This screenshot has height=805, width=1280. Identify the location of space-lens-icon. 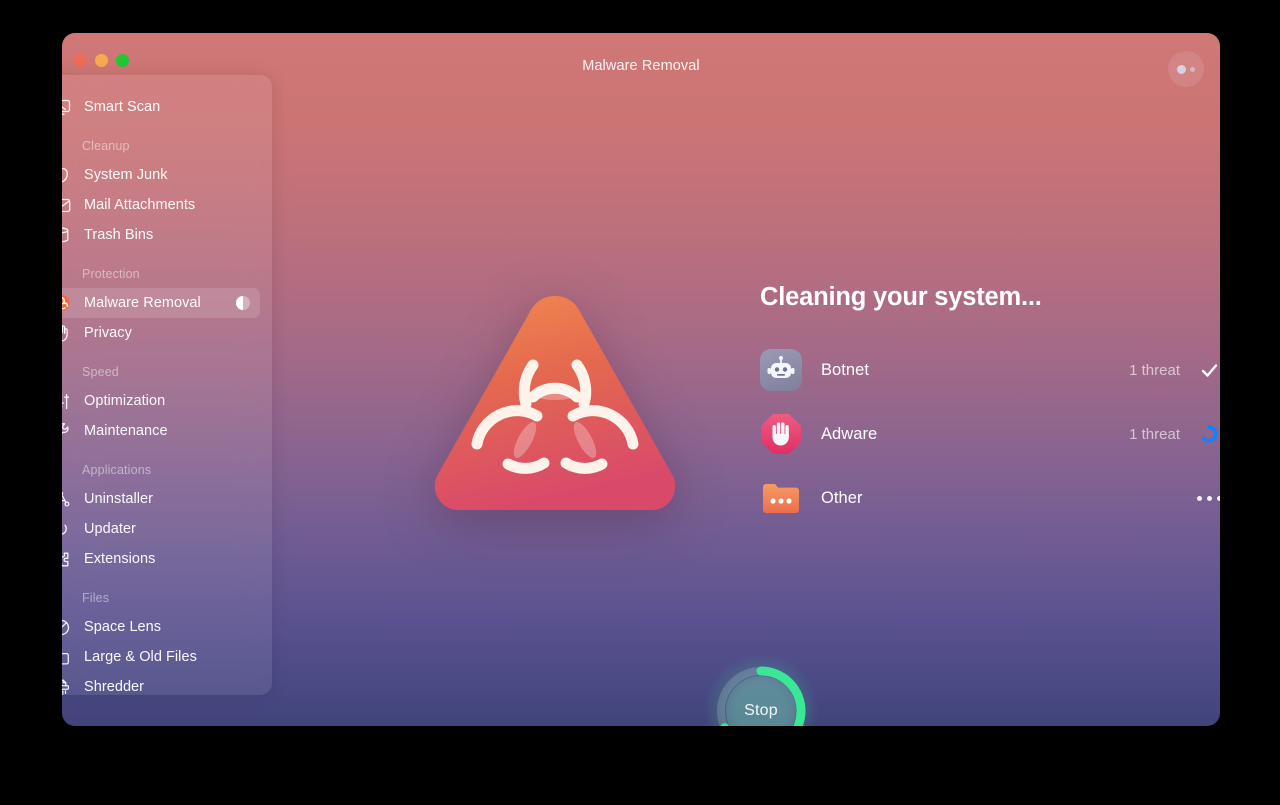
(68, 627).